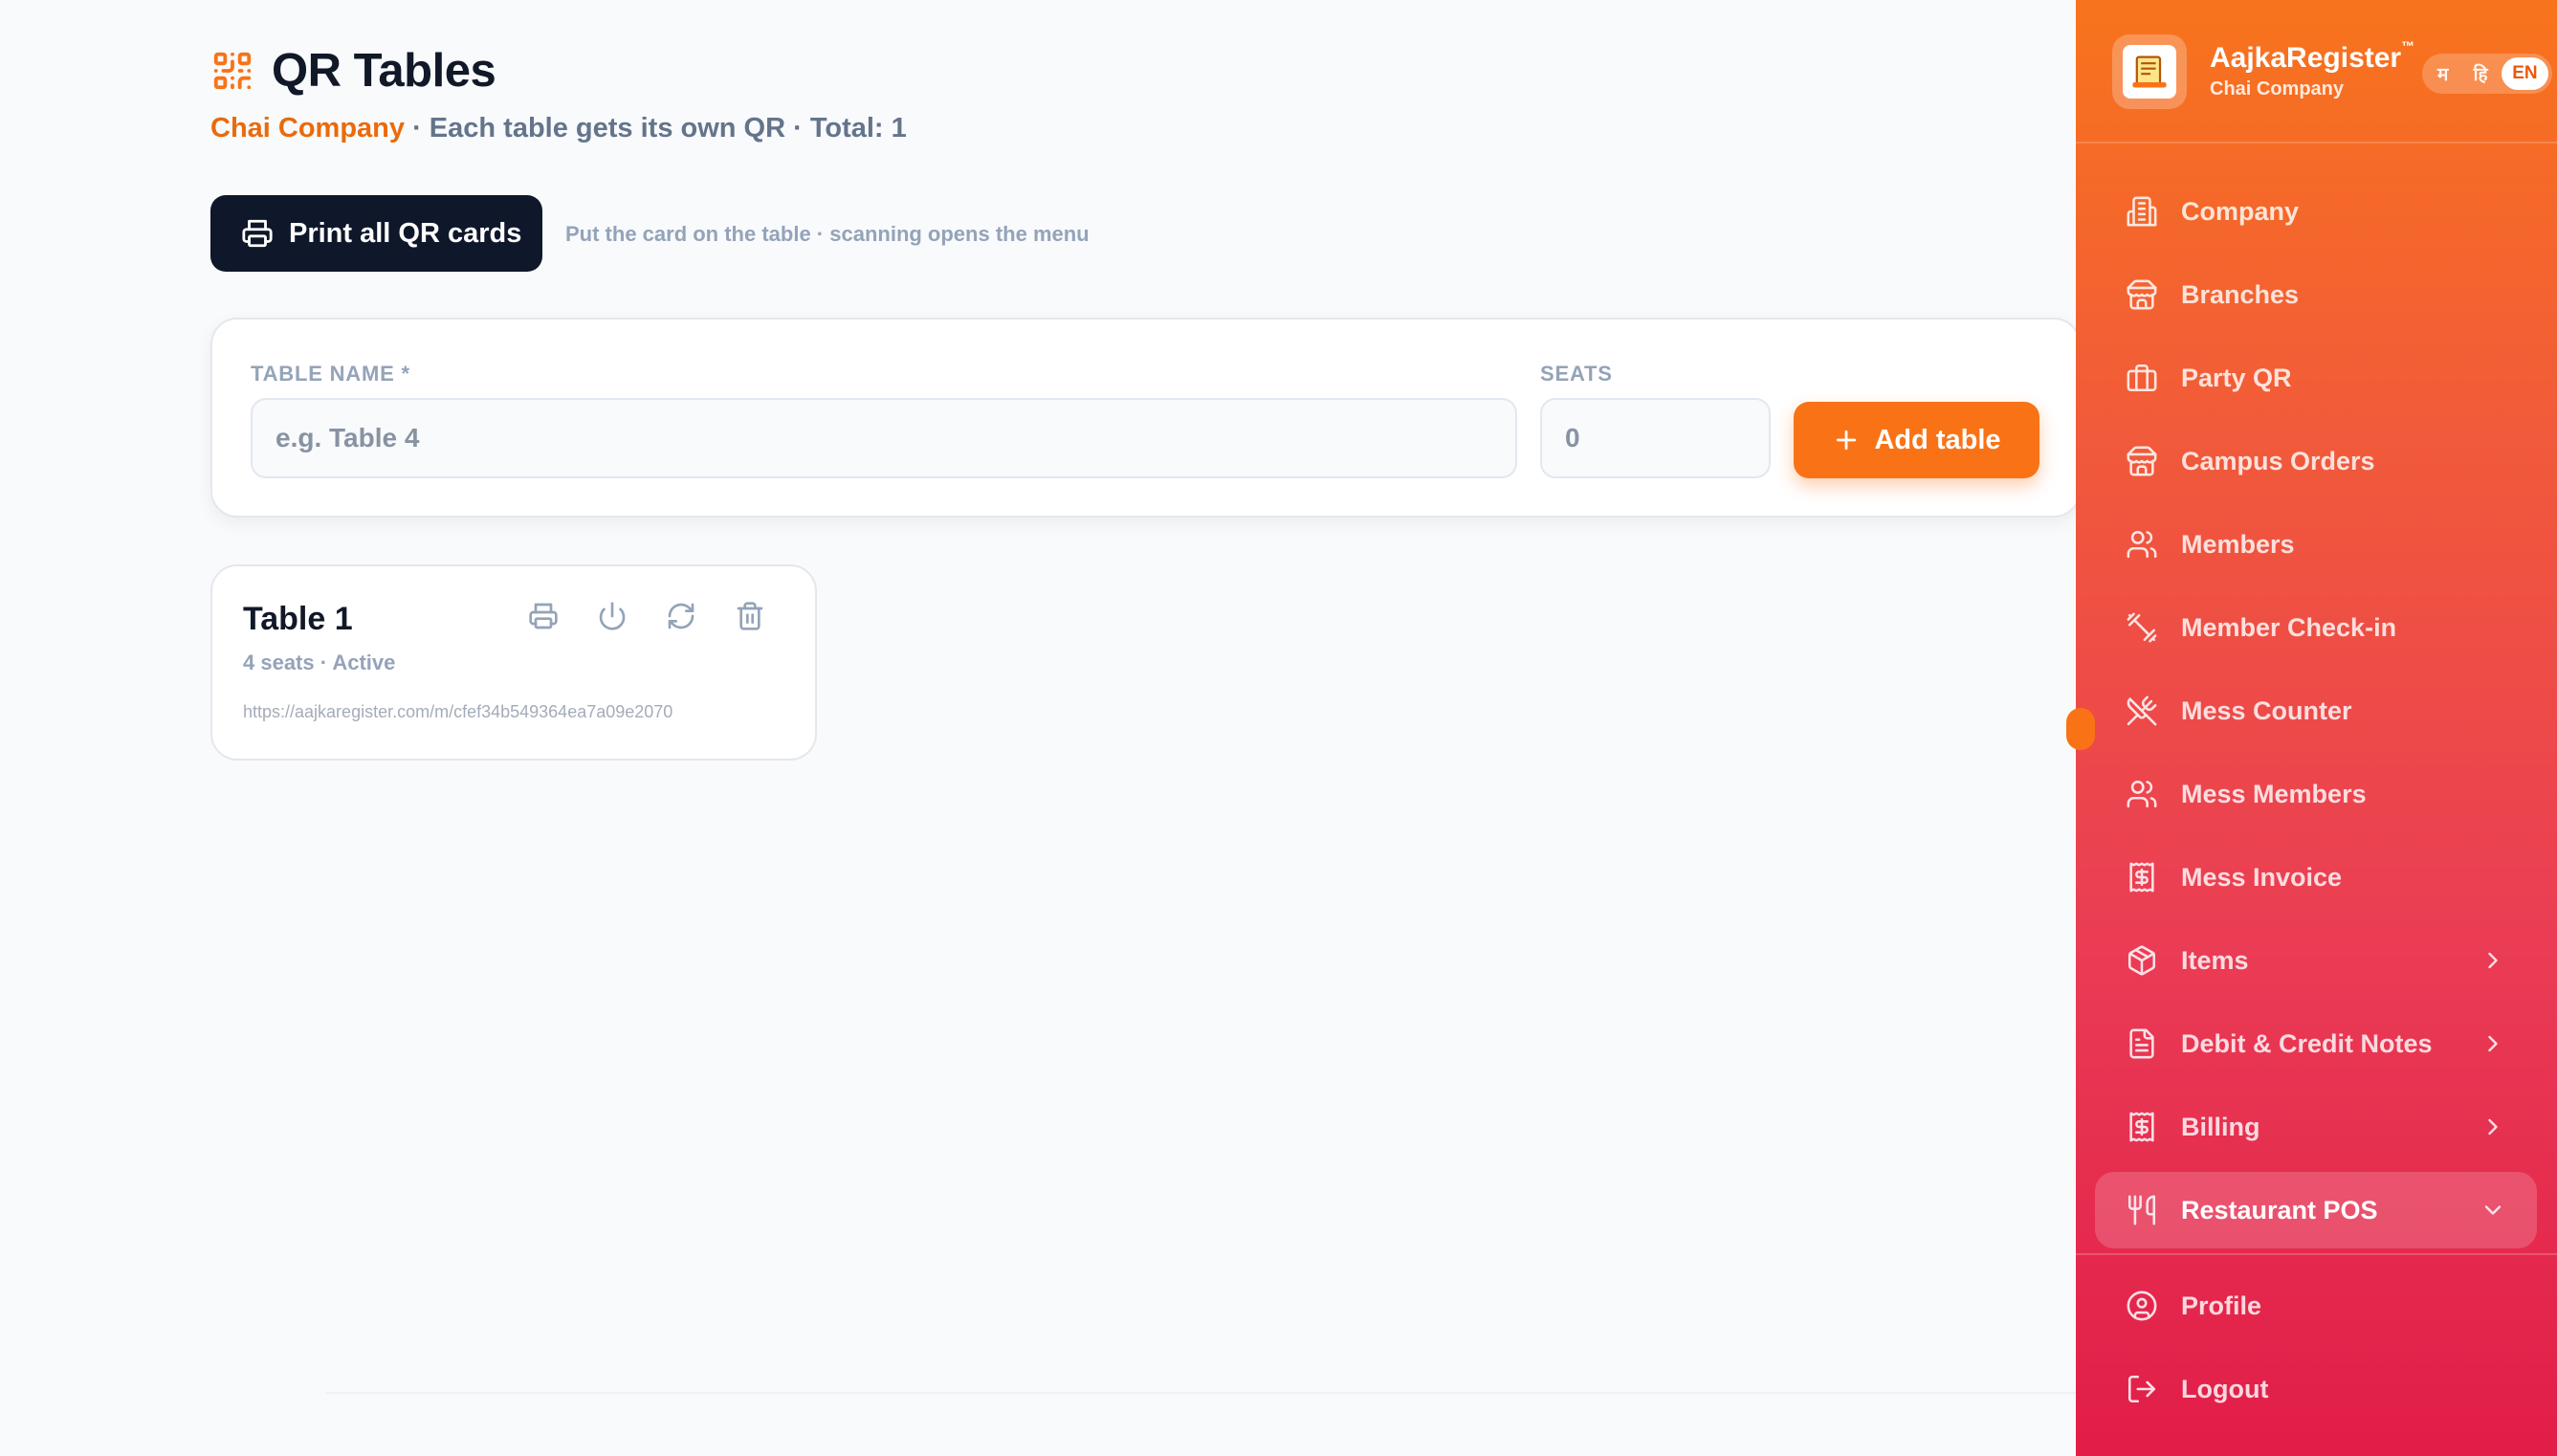 The height and width of the screenshot is (1456, 2557). I want to click on sidebar-item-label: Items, so click(2215, 960).